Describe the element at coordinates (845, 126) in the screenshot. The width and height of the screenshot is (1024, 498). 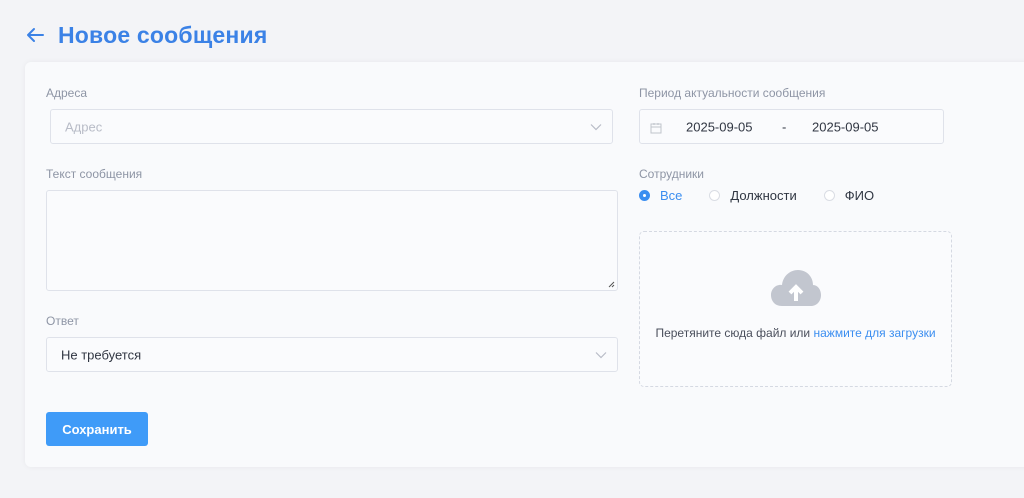
I see `date-end: 2025-09-05` at that location.